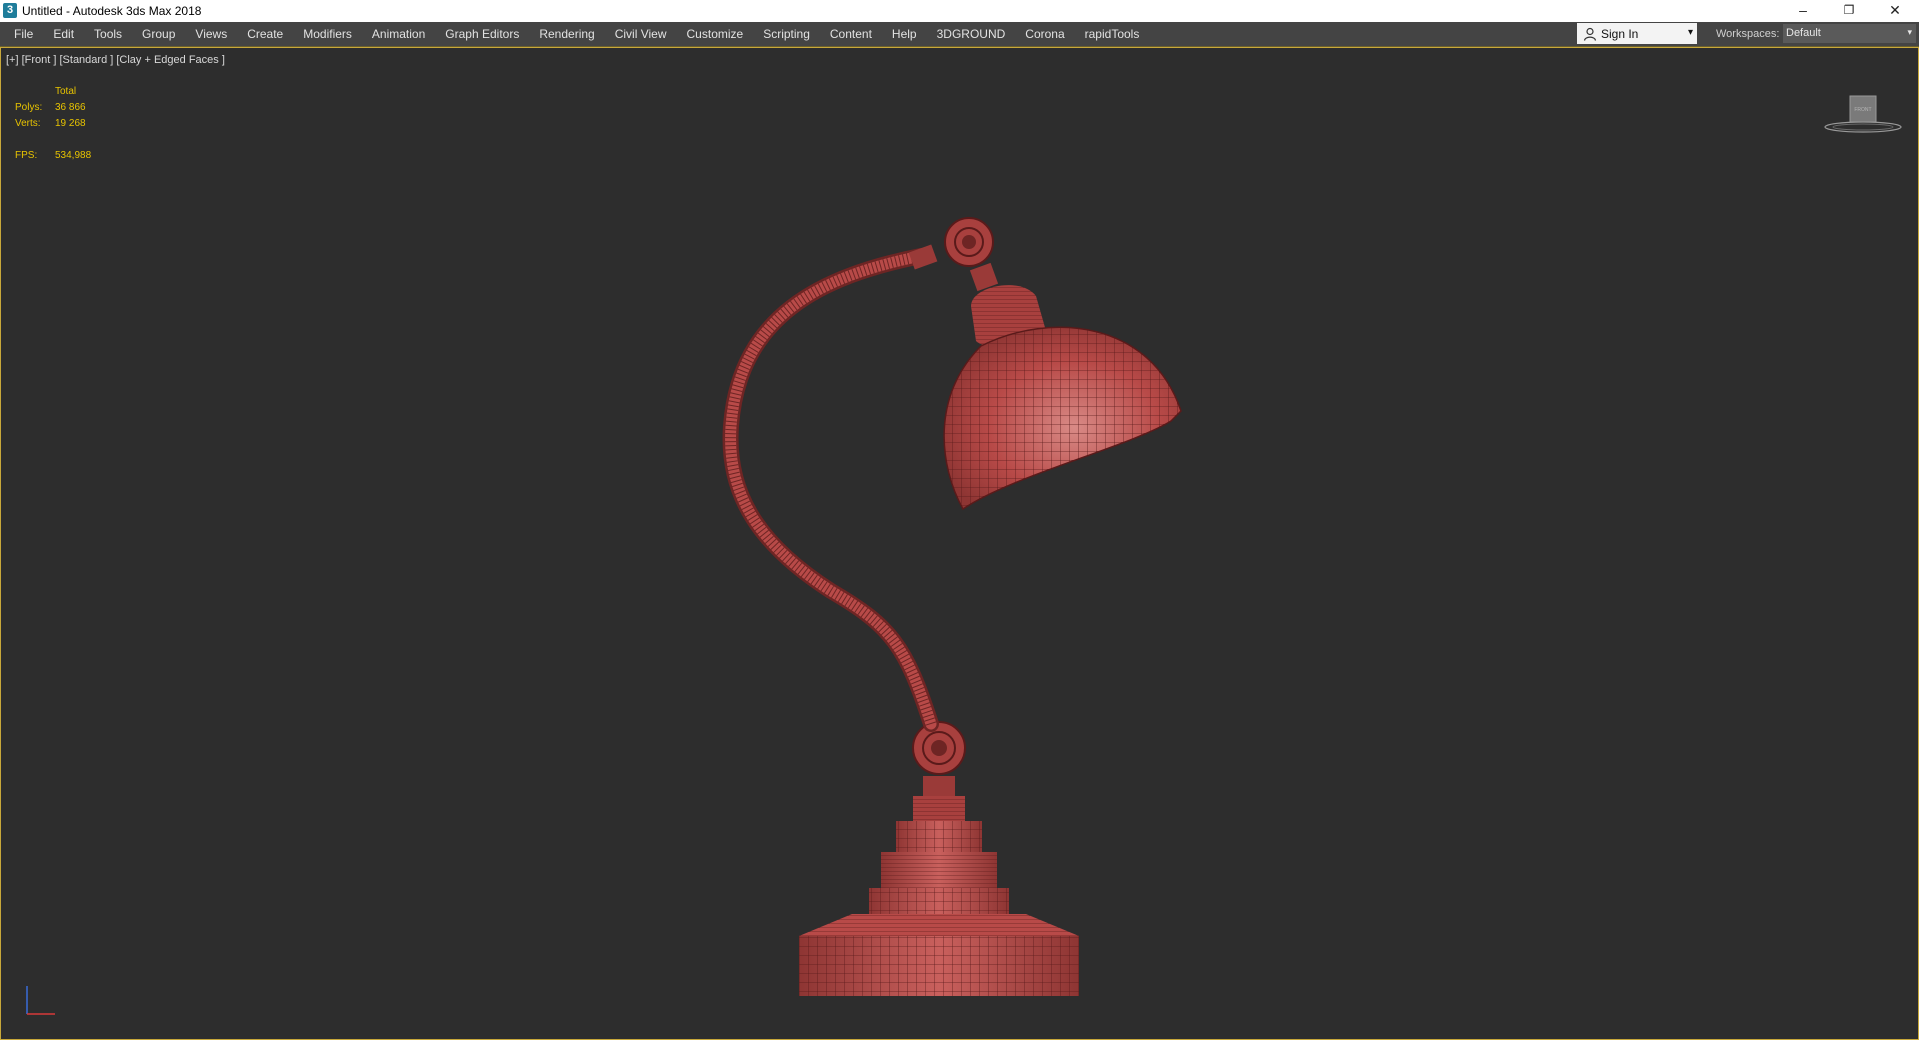  I want to click on workspaces-select: Default ▾, so click(1849, 33).